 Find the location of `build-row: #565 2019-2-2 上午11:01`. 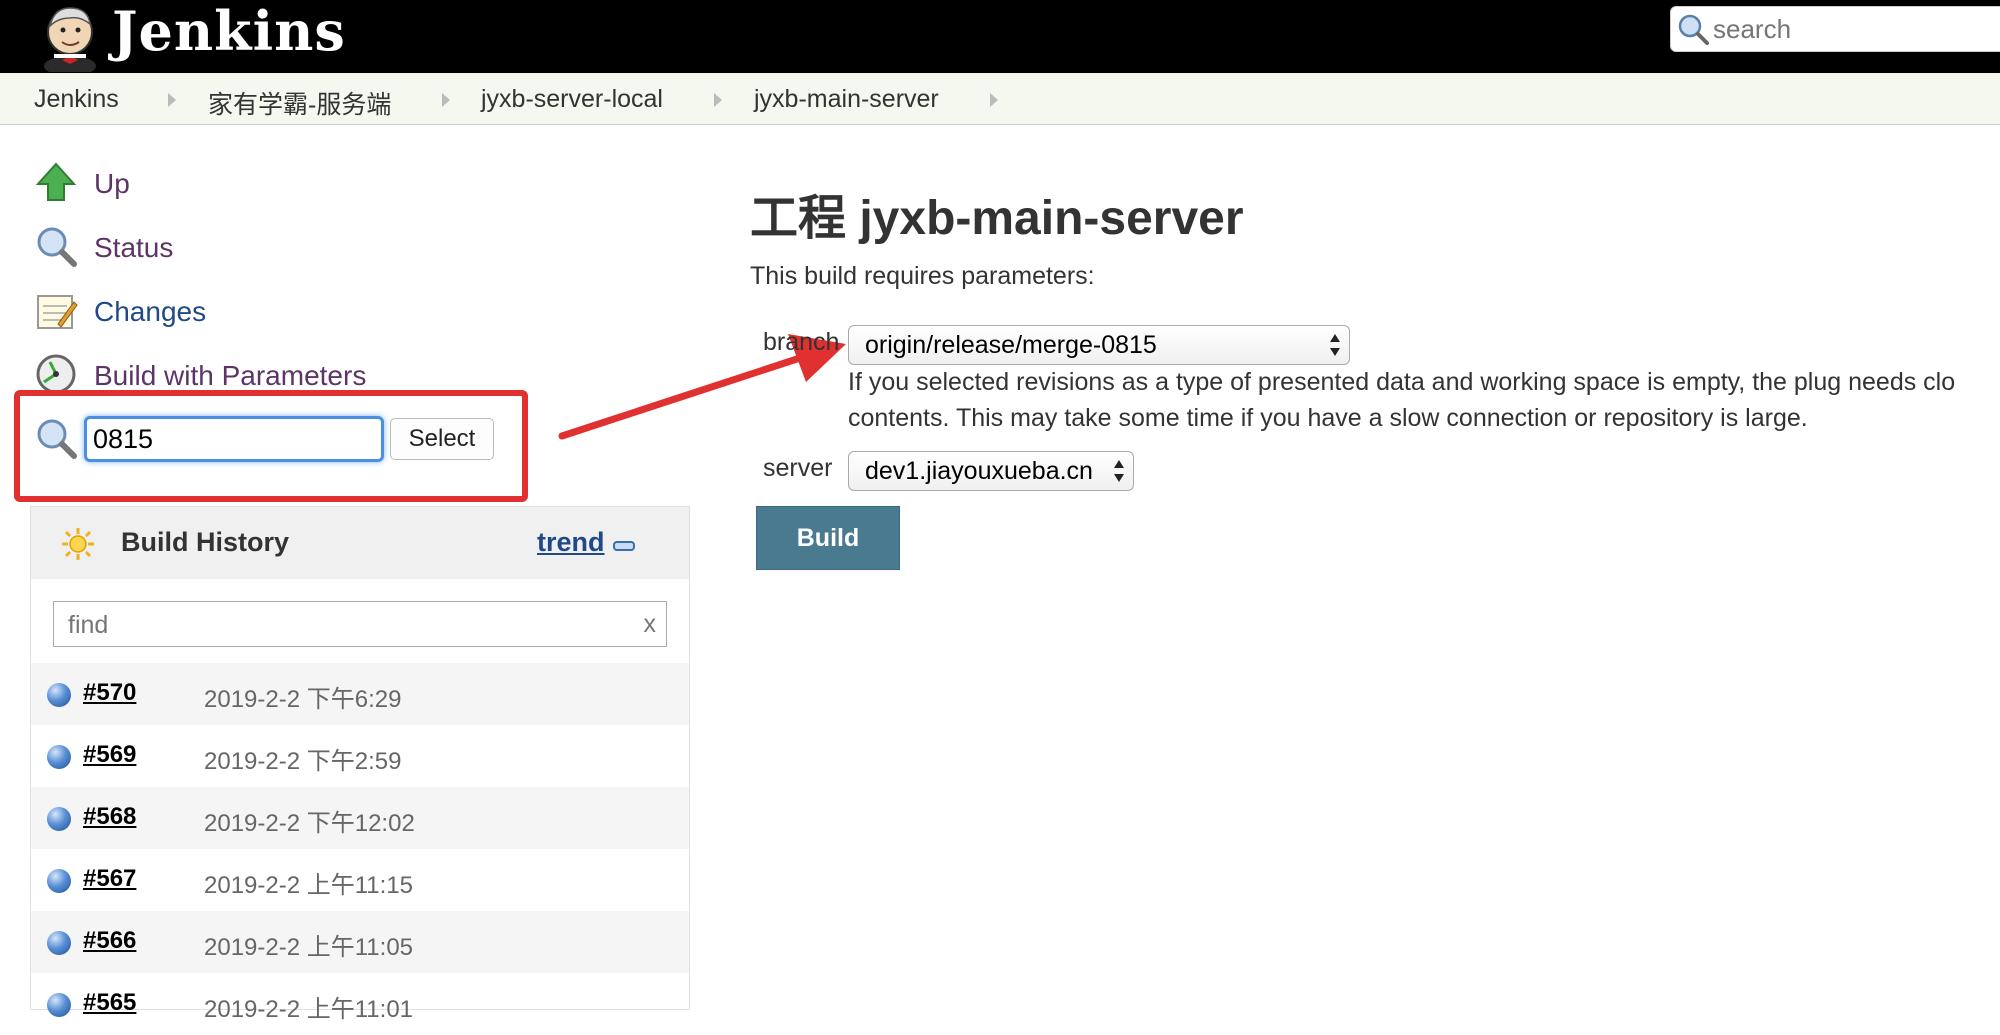

build-row: #565 2019-2-2 上午11:01 is located at coordinates (360, 1004).